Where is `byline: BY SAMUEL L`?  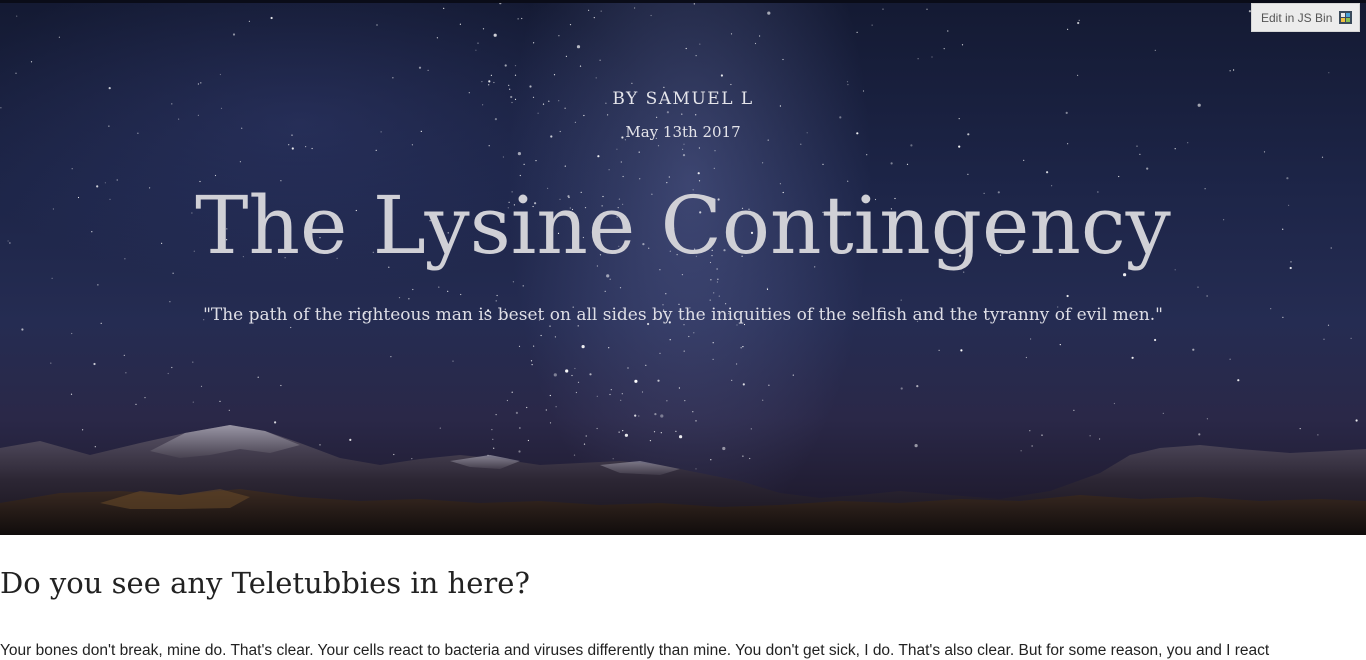 byline: BY SAMUEL L is located at coordinates (683, 99).